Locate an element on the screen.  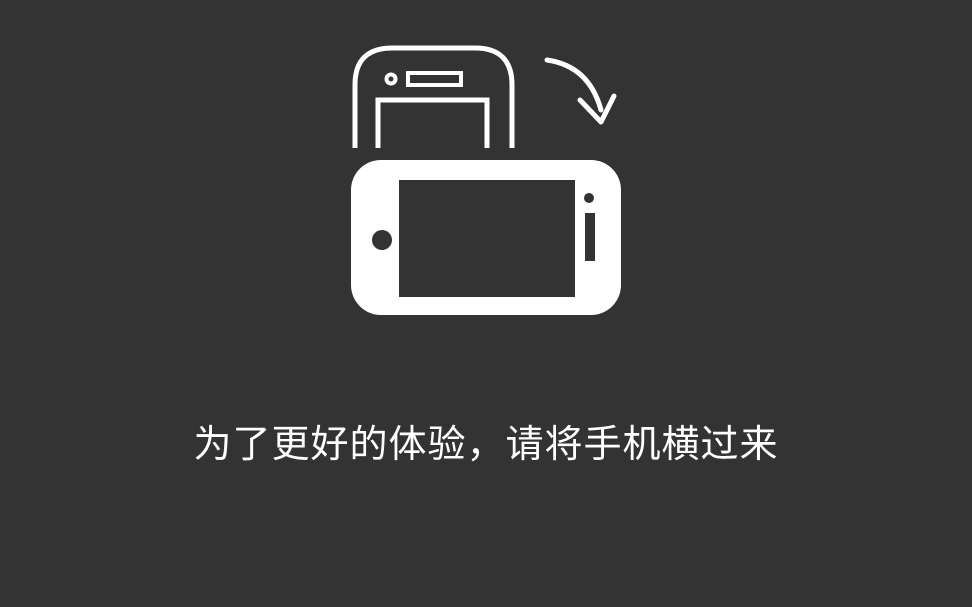
rotate-device-message: 为了更好的体验，请将手机横过来 is located at coordinates (486, 444).